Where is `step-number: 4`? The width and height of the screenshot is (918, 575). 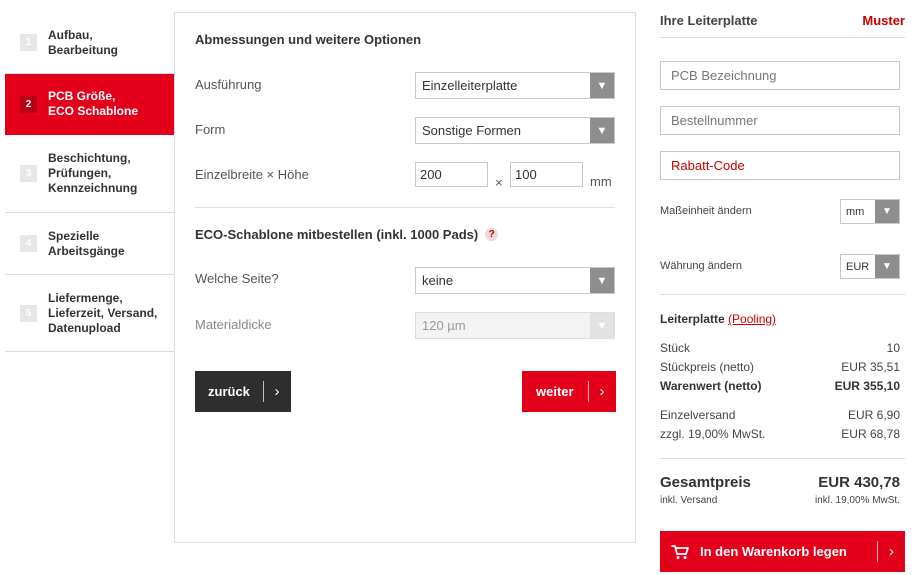
step-number: 4 is located at coordinates (28, 243).